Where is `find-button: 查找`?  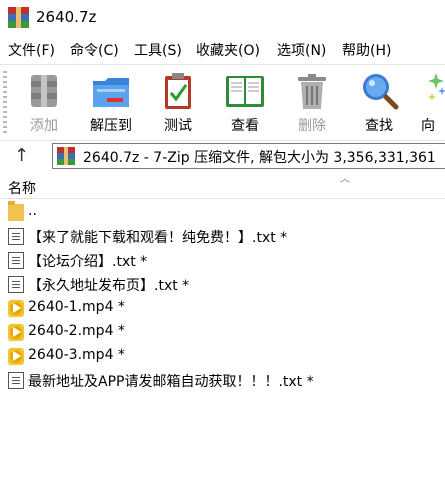 find-button: 查找 is located at coordinates (379, 103).